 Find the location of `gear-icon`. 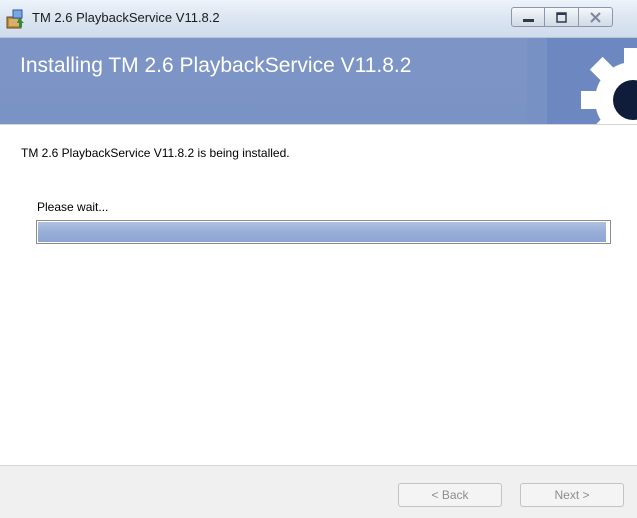

gear-icon is located at coordinates (582, 81).